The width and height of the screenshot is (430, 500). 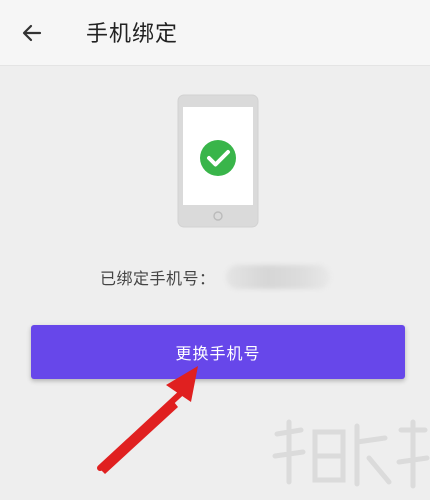 I want to click on change-phone-button: 更换手机号, so click(x=218, y=352).